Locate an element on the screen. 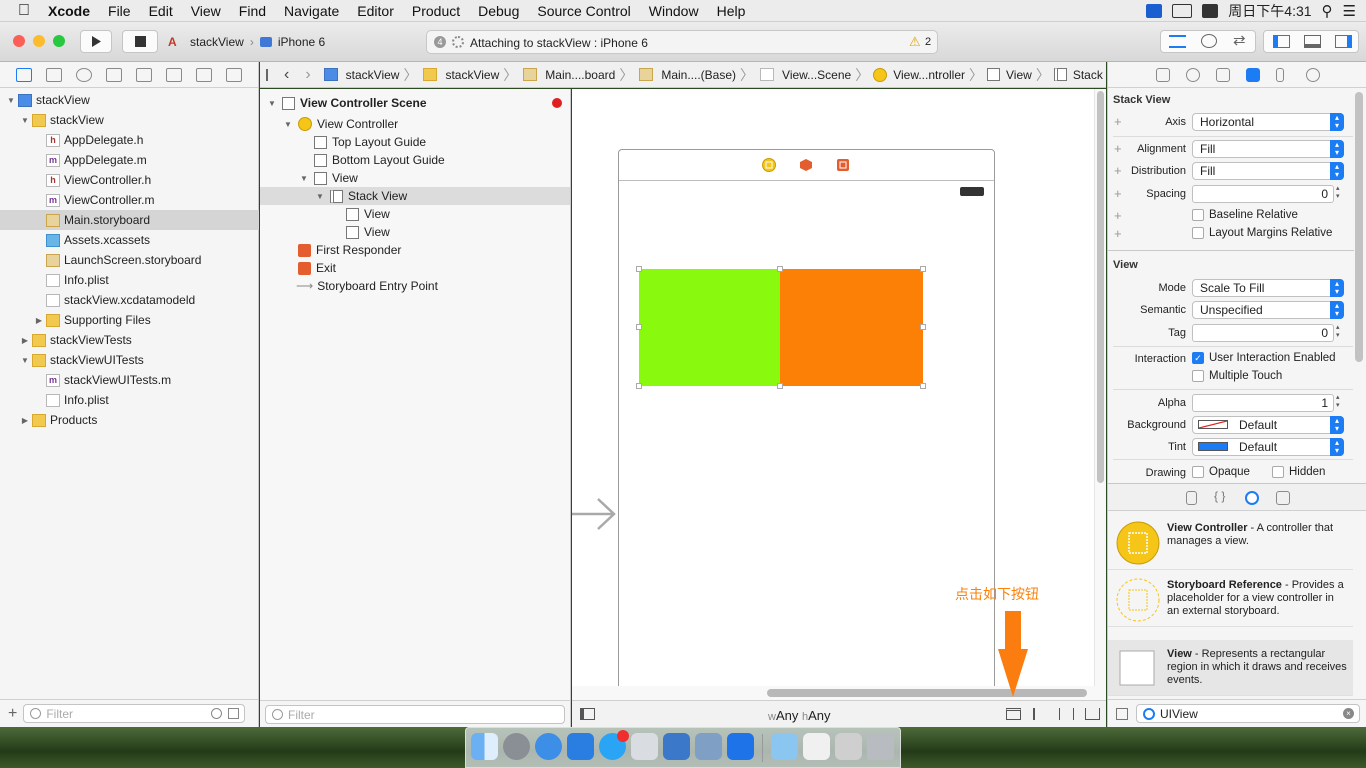 Image resolution: width=1366 pixels, height=768 pixels. navigator-item-file: h ViewController.h is located at coordinates (129, 180).